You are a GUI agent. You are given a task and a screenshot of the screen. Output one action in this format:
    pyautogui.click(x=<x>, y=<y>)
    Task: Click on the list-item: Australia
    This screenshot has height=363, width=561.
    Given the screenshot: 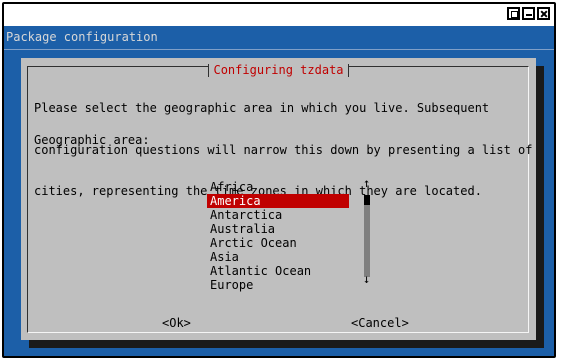 What is the action you would take?
    pyautogui.click(x=278, y=229)
    